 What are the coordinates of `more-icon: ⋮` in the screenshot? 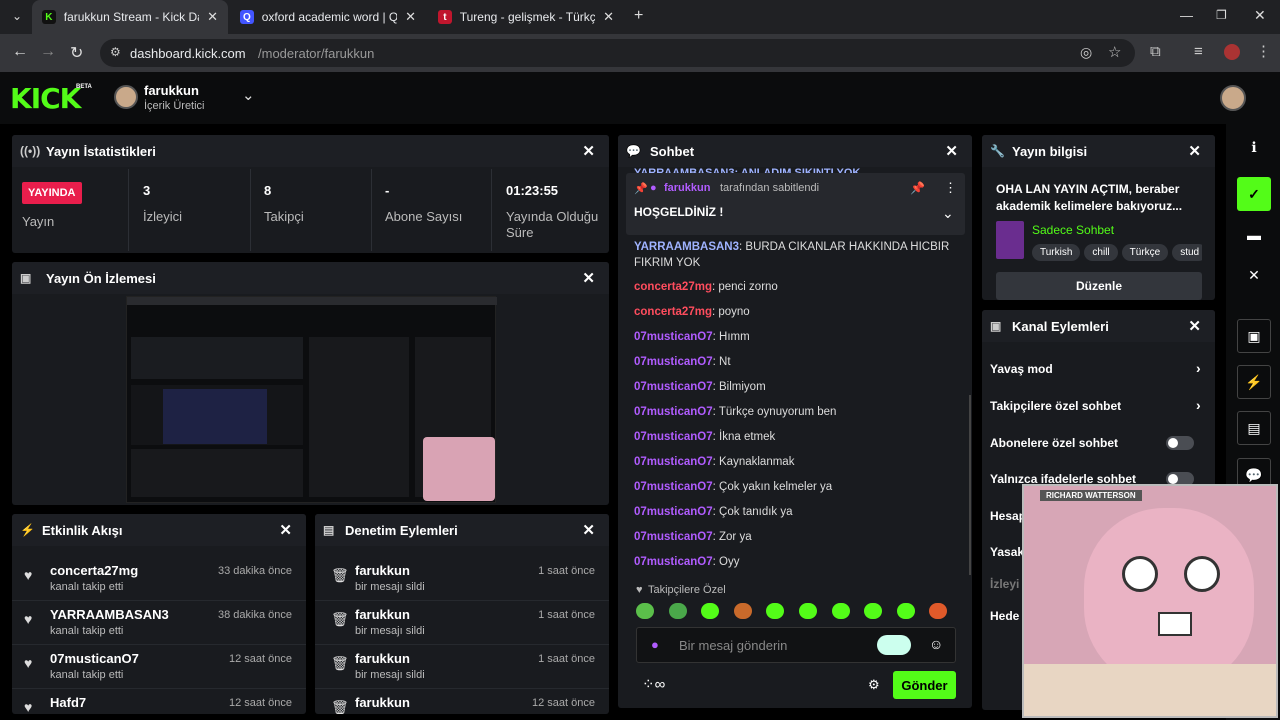 It's located at (950, 188).